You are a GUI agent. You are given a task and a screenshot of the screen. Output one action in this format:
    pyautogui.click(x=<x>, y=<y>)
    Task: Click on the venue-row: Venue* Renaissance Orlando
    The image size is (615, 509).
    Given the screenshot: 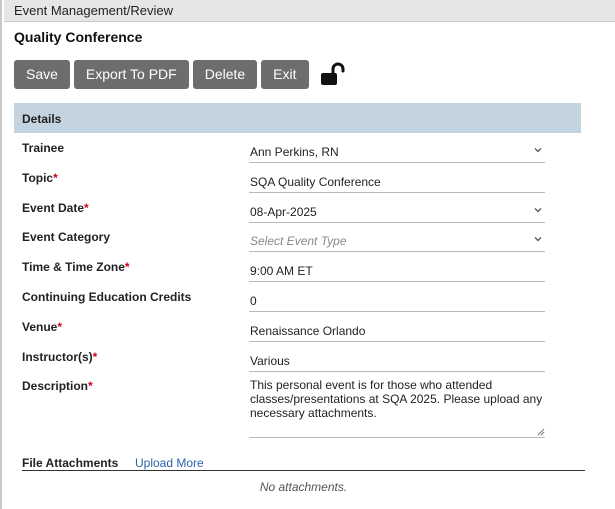 What is the action you would take?
    pyautogui.click(x=283, y=335)
    